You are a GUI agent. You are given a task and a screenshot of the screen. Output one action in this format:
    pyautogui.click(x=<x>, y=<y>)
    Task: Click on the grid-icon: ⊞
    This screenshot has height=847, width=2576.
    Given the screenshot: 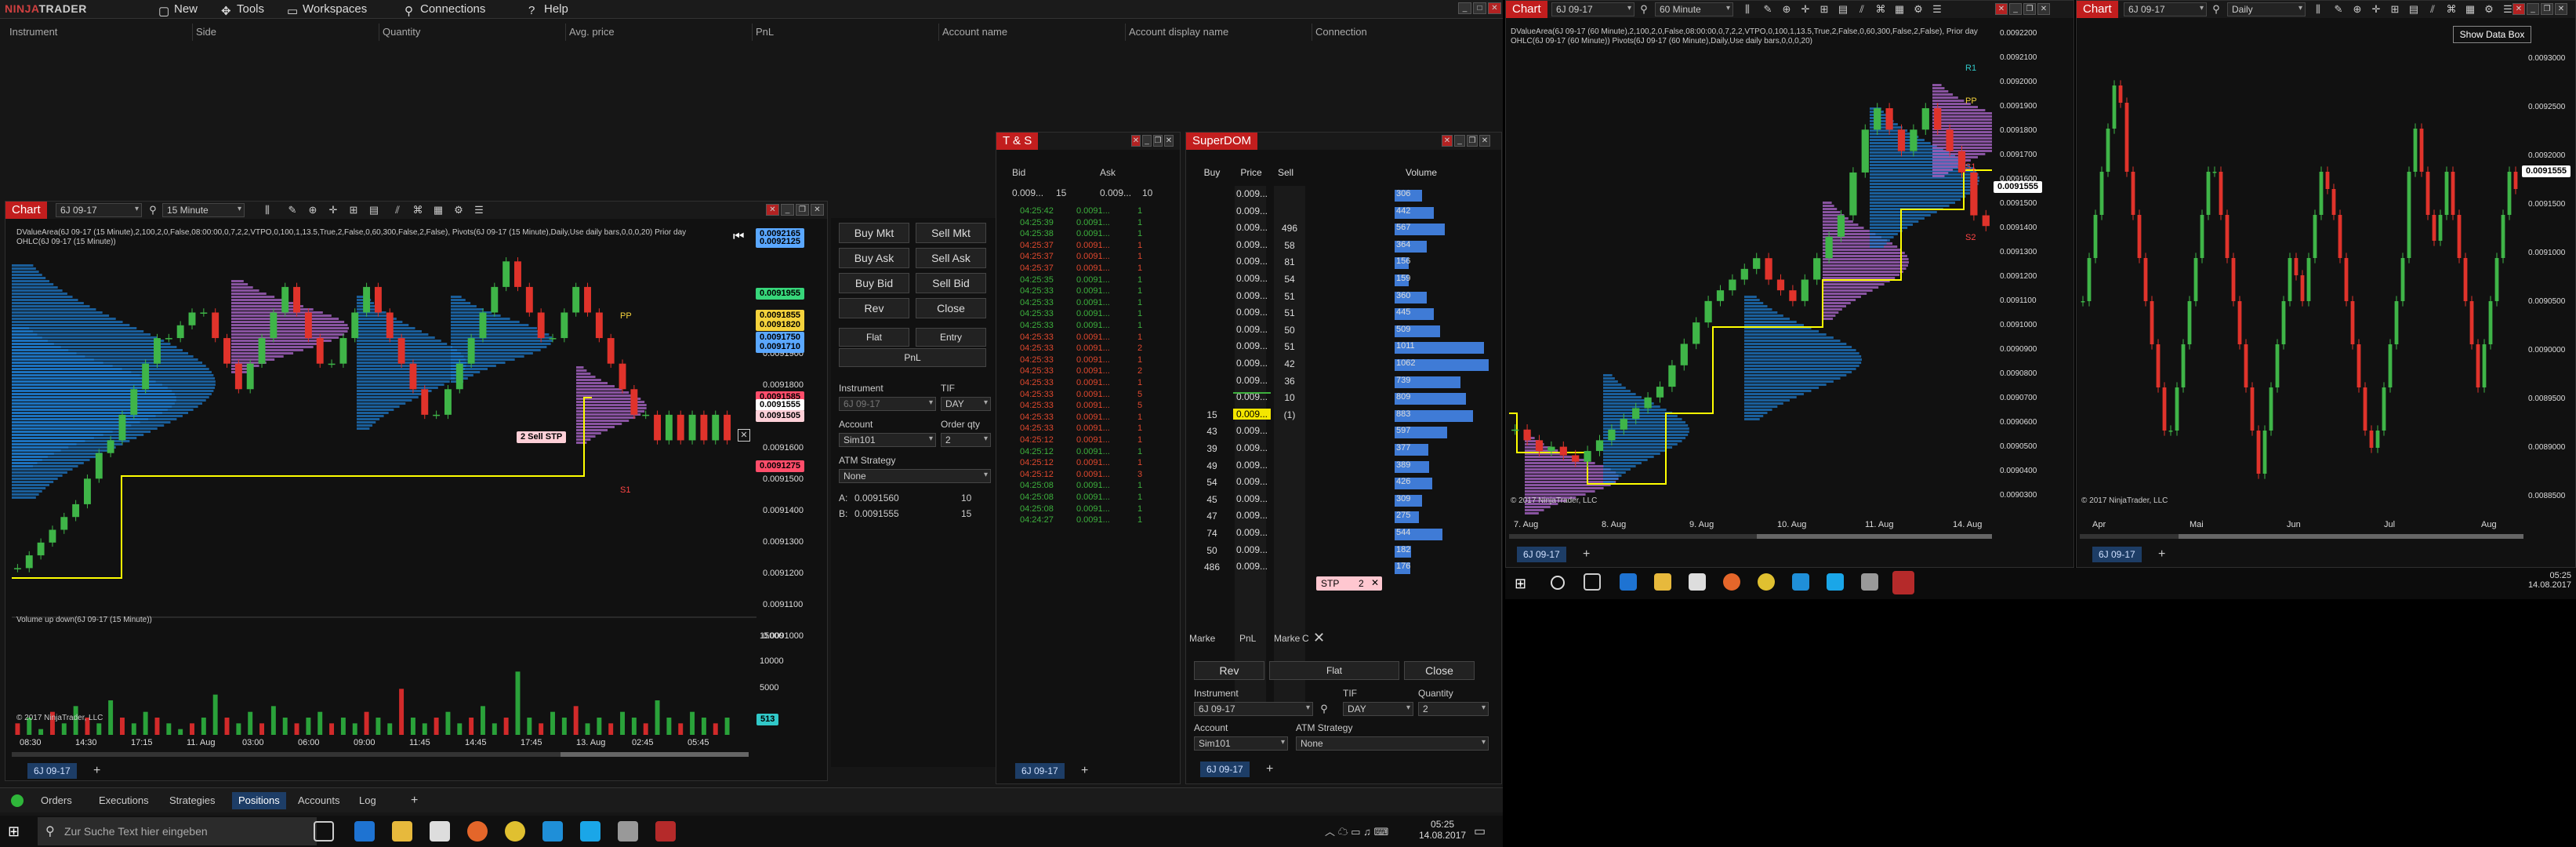 What is the action you would take?
    pyautogui.click(x=2395, y=9)
    